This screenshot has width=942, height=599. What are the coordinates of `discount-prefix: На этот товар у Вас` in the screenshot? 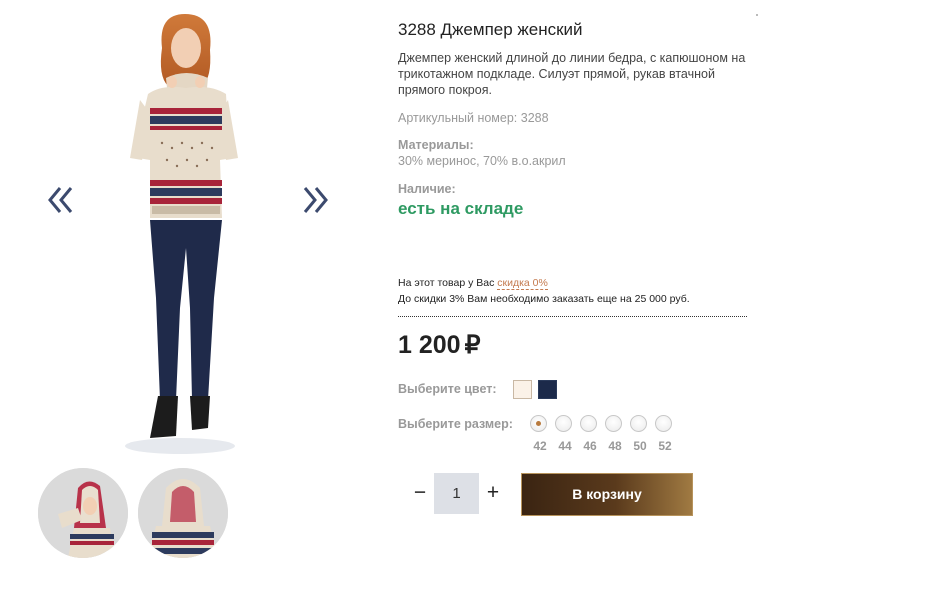 It's located at (448, 283).